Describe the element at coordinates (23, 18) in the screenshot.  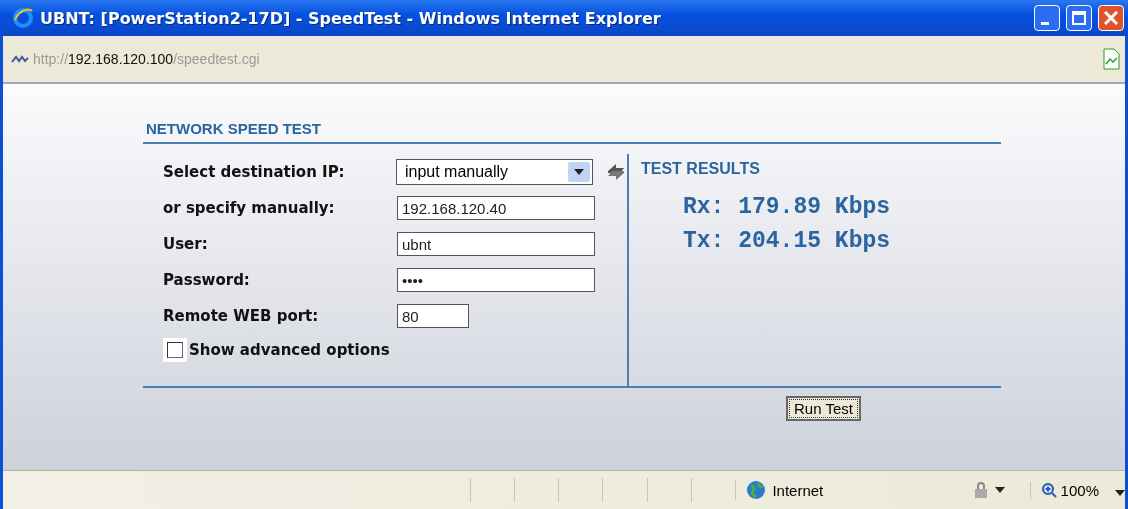
I see `browser-logo-icon` at that location.